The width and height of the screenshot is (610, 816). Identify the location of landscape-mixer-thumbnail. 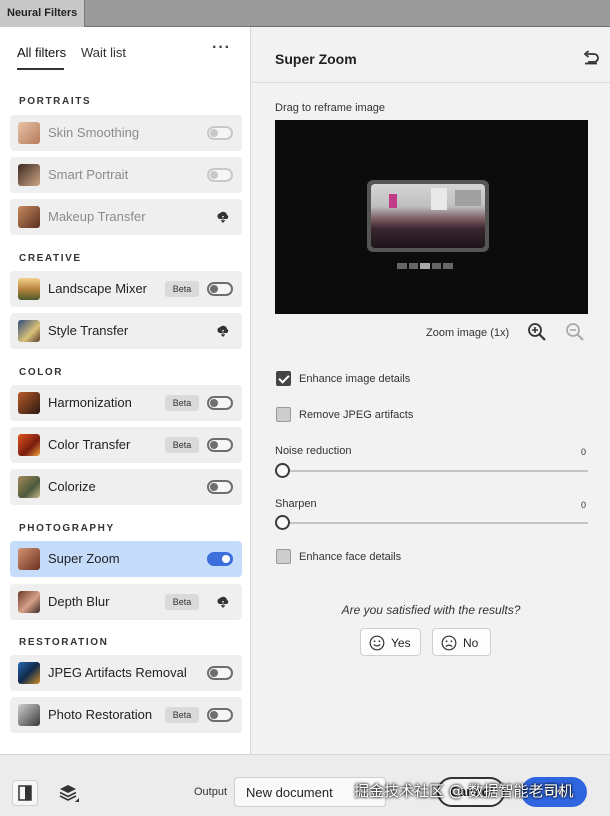
(29, 289).